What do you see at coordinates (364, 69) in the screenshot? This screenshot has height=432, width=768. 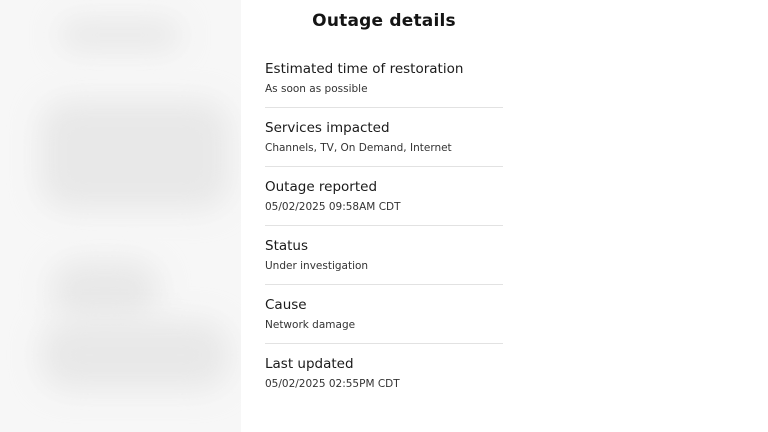 I see `detail-label: Estimated time of restoration` at bounding box center [364, 69].